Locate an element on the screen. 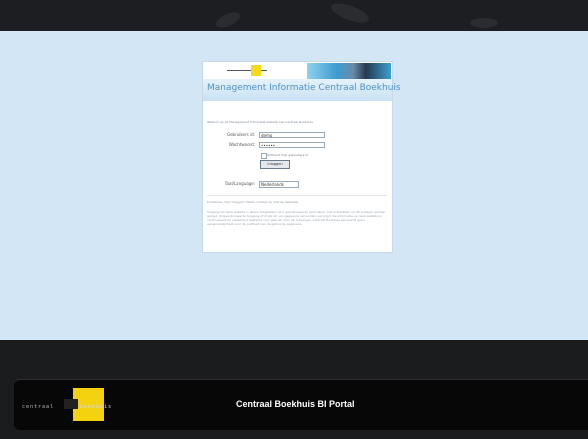 This screenshot has height=439, width=588. portal-title: Centraal Boekhuis BI Portal is located at coordinates (295, 404).